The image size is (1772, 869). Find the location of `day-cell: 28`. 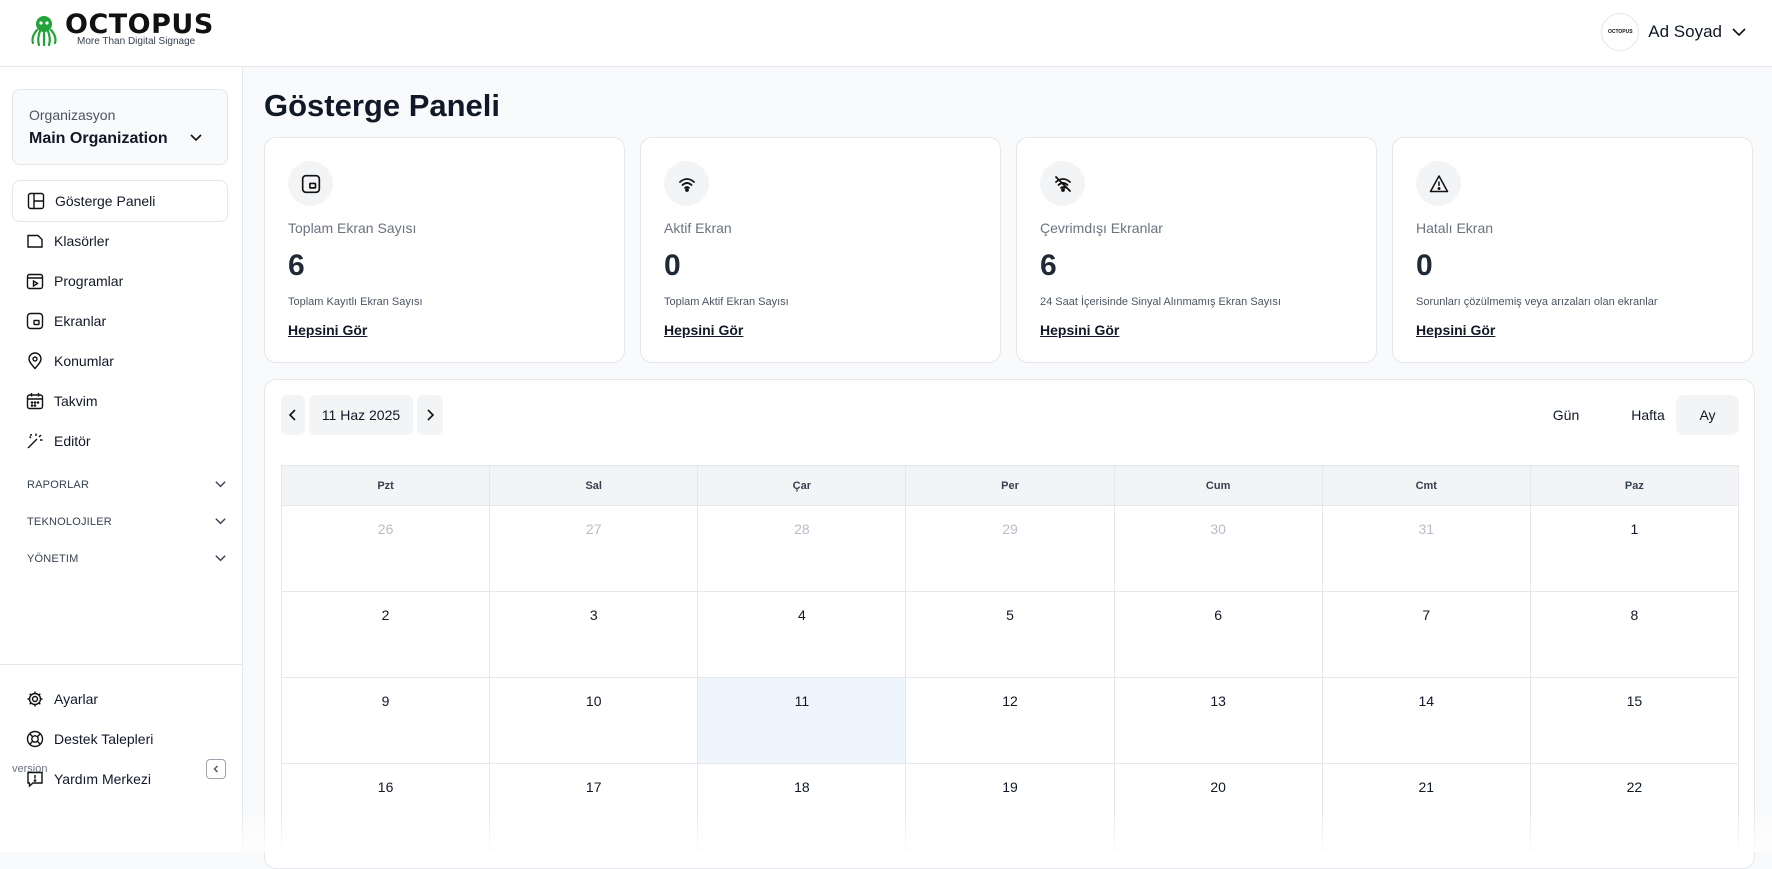

day-cell: 28 is located at coordinates (802, 548).